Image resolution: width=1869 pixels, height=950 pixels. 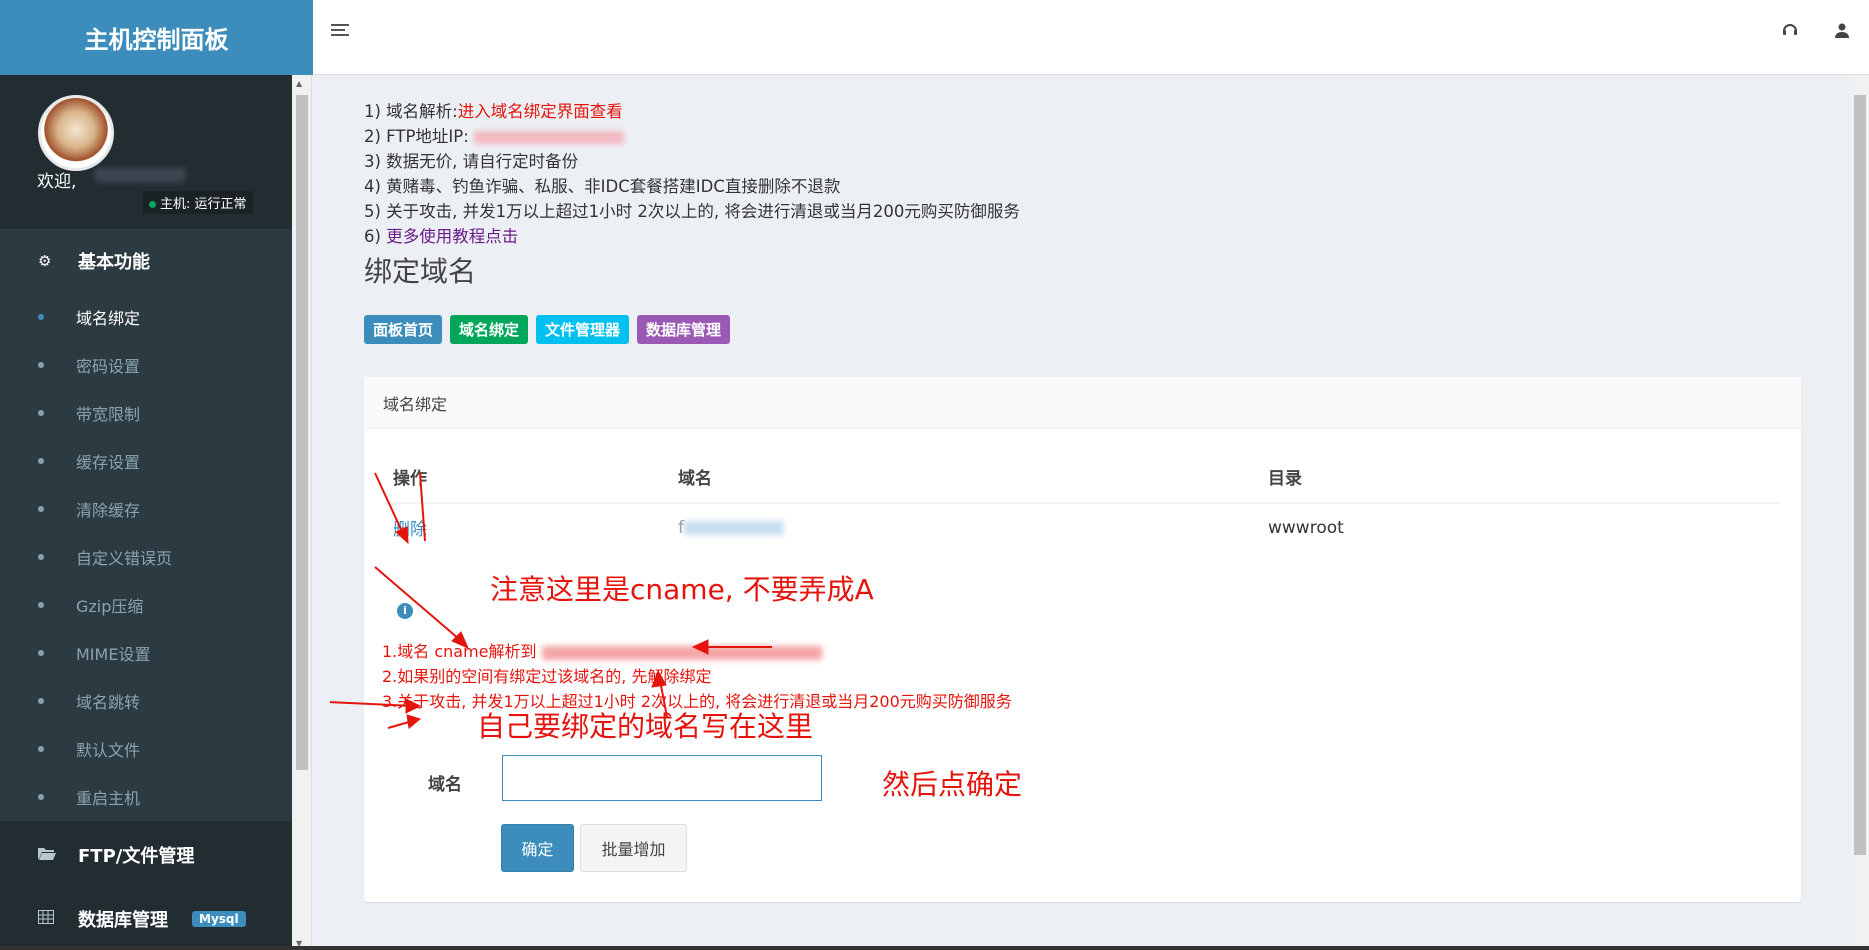 What do you see at coordinates (692, 136) in the screenshot?
I see `notice-2: 2) FTP地址IP:` at bounding box center [692, 136].